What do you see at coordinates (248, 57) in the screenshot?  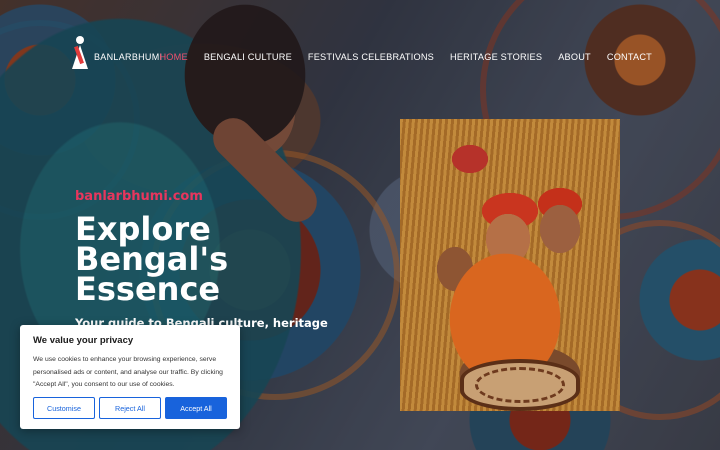 I see `nav-item-bengali-culture: BENGALI CULTURE` at bounding box center [248, 57].